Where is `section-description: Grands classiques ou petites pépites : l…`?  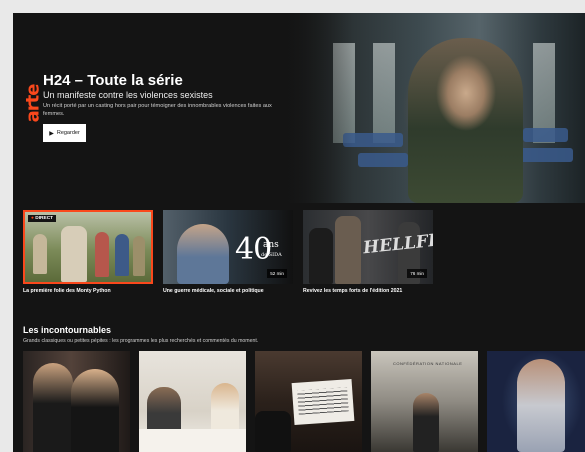 section-description: Grands classiques ou petites pépites : l… is located at coordinates (141, 341).